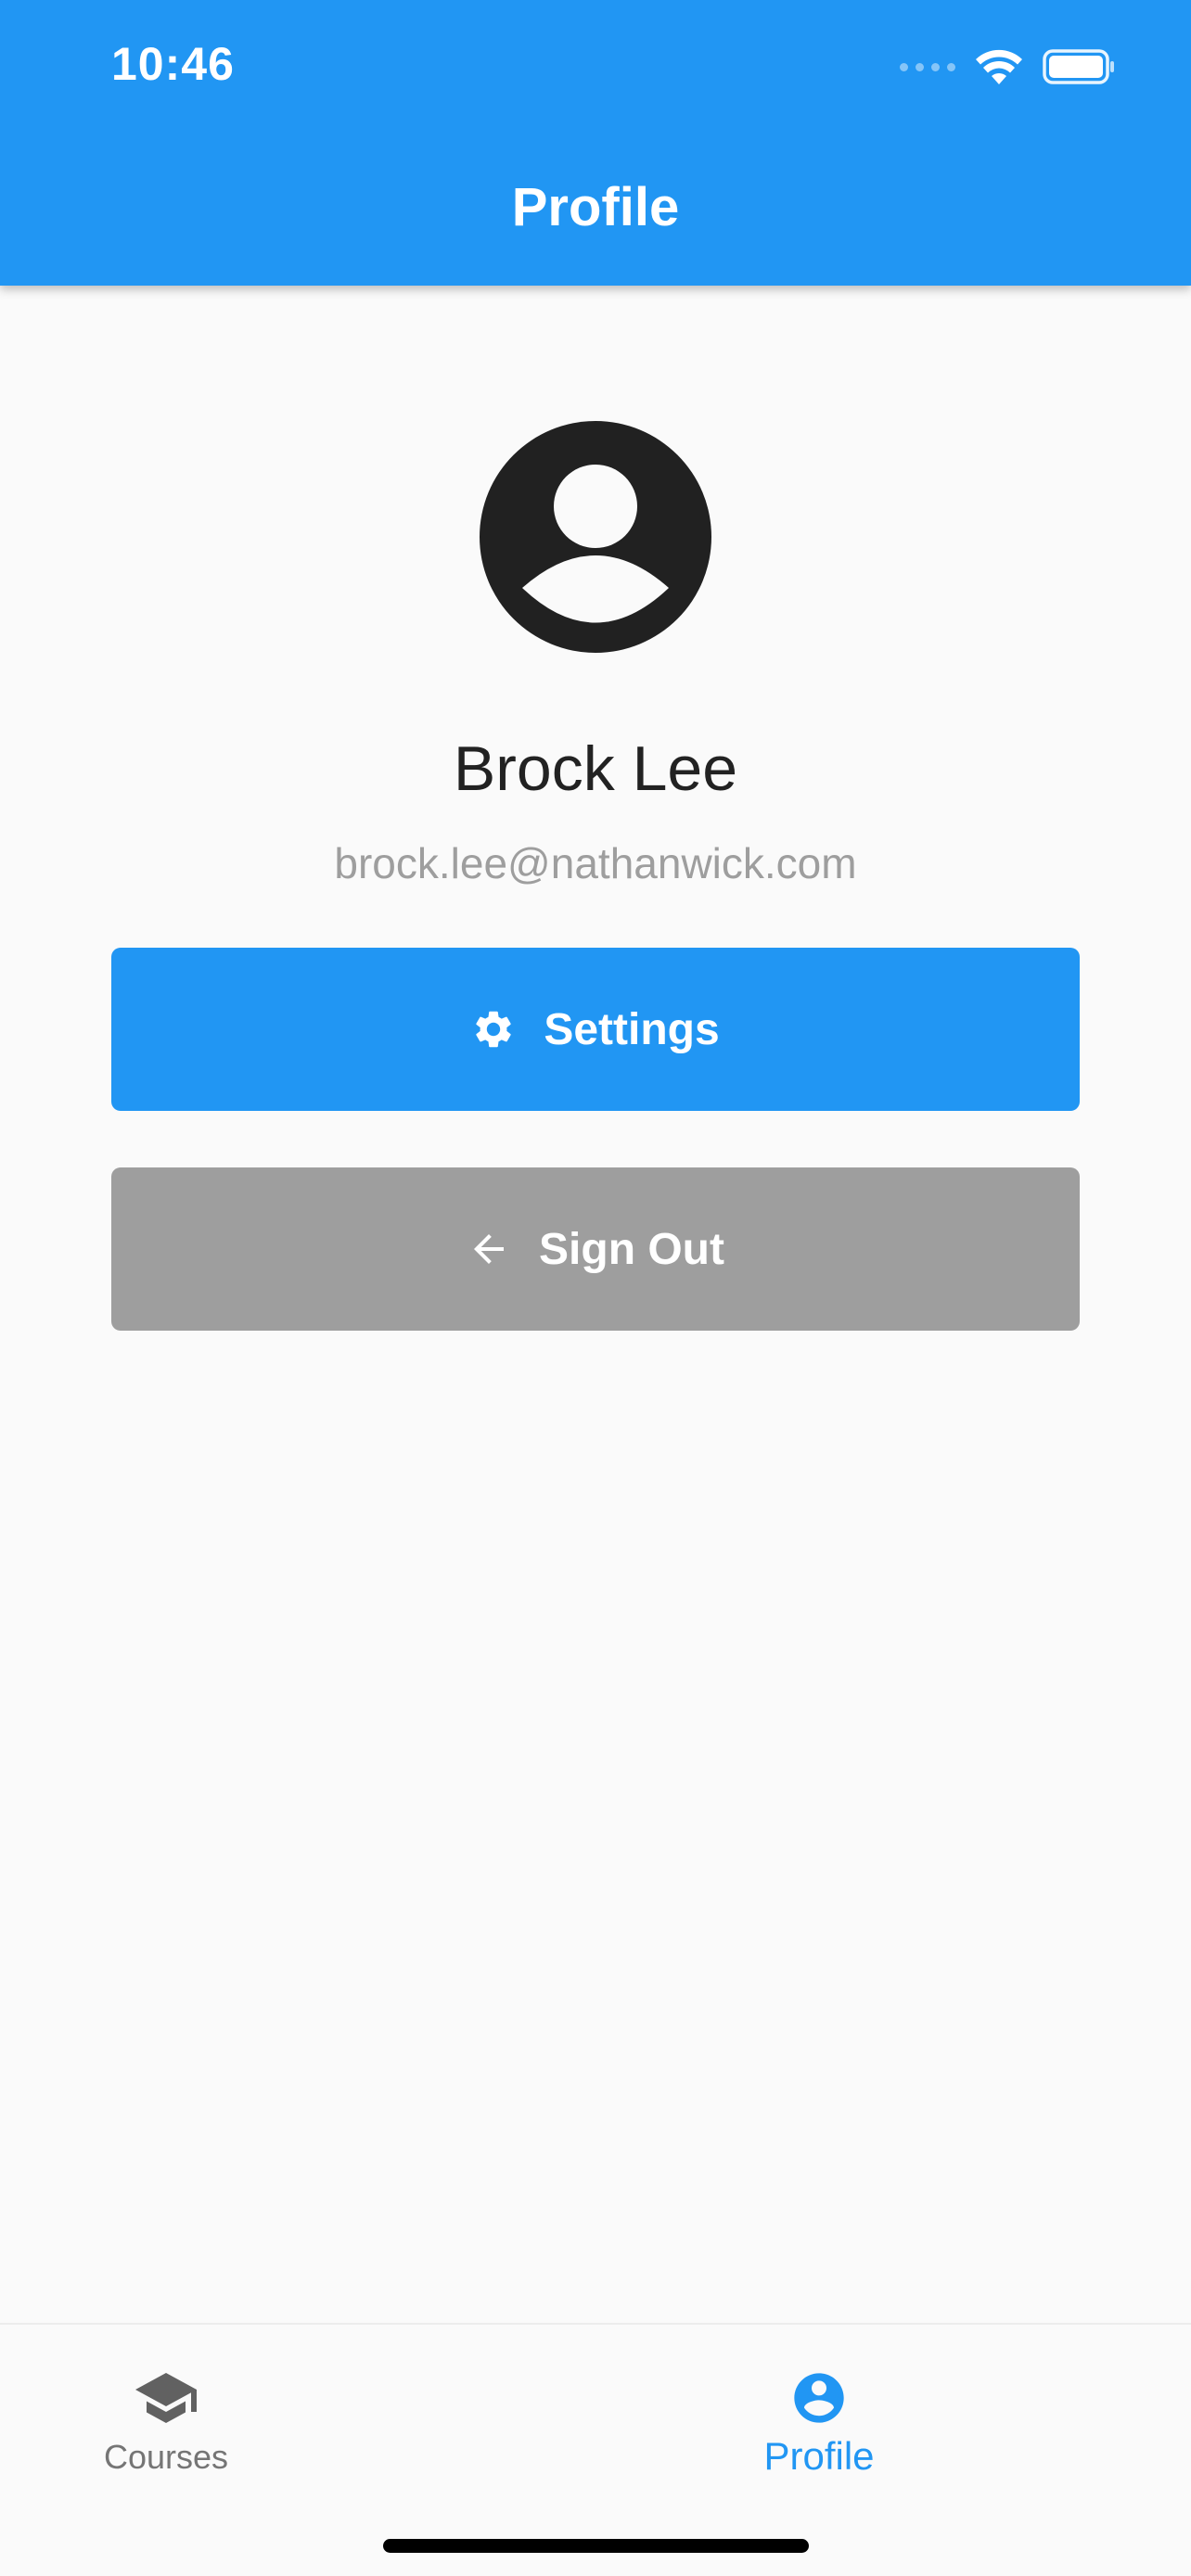 The width and height of the screenshot is (1191, 2576). I want to click on avatar-icon, so click(595, 537).